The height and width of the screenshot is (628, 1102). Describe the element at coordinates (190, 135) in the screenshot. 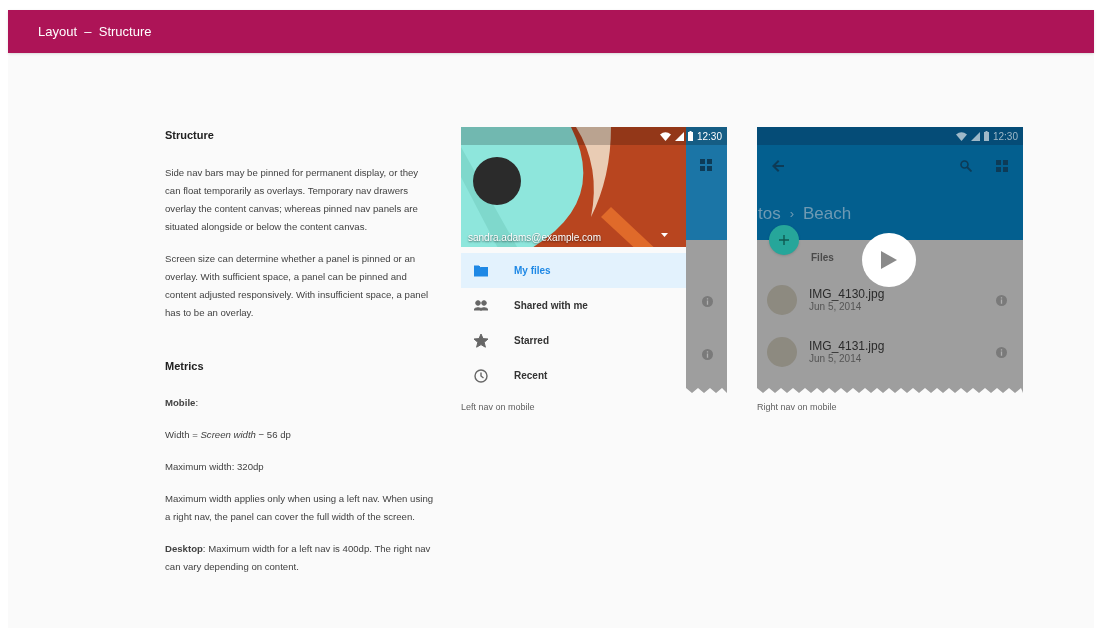

I see `section-heading: Structure` at that location.